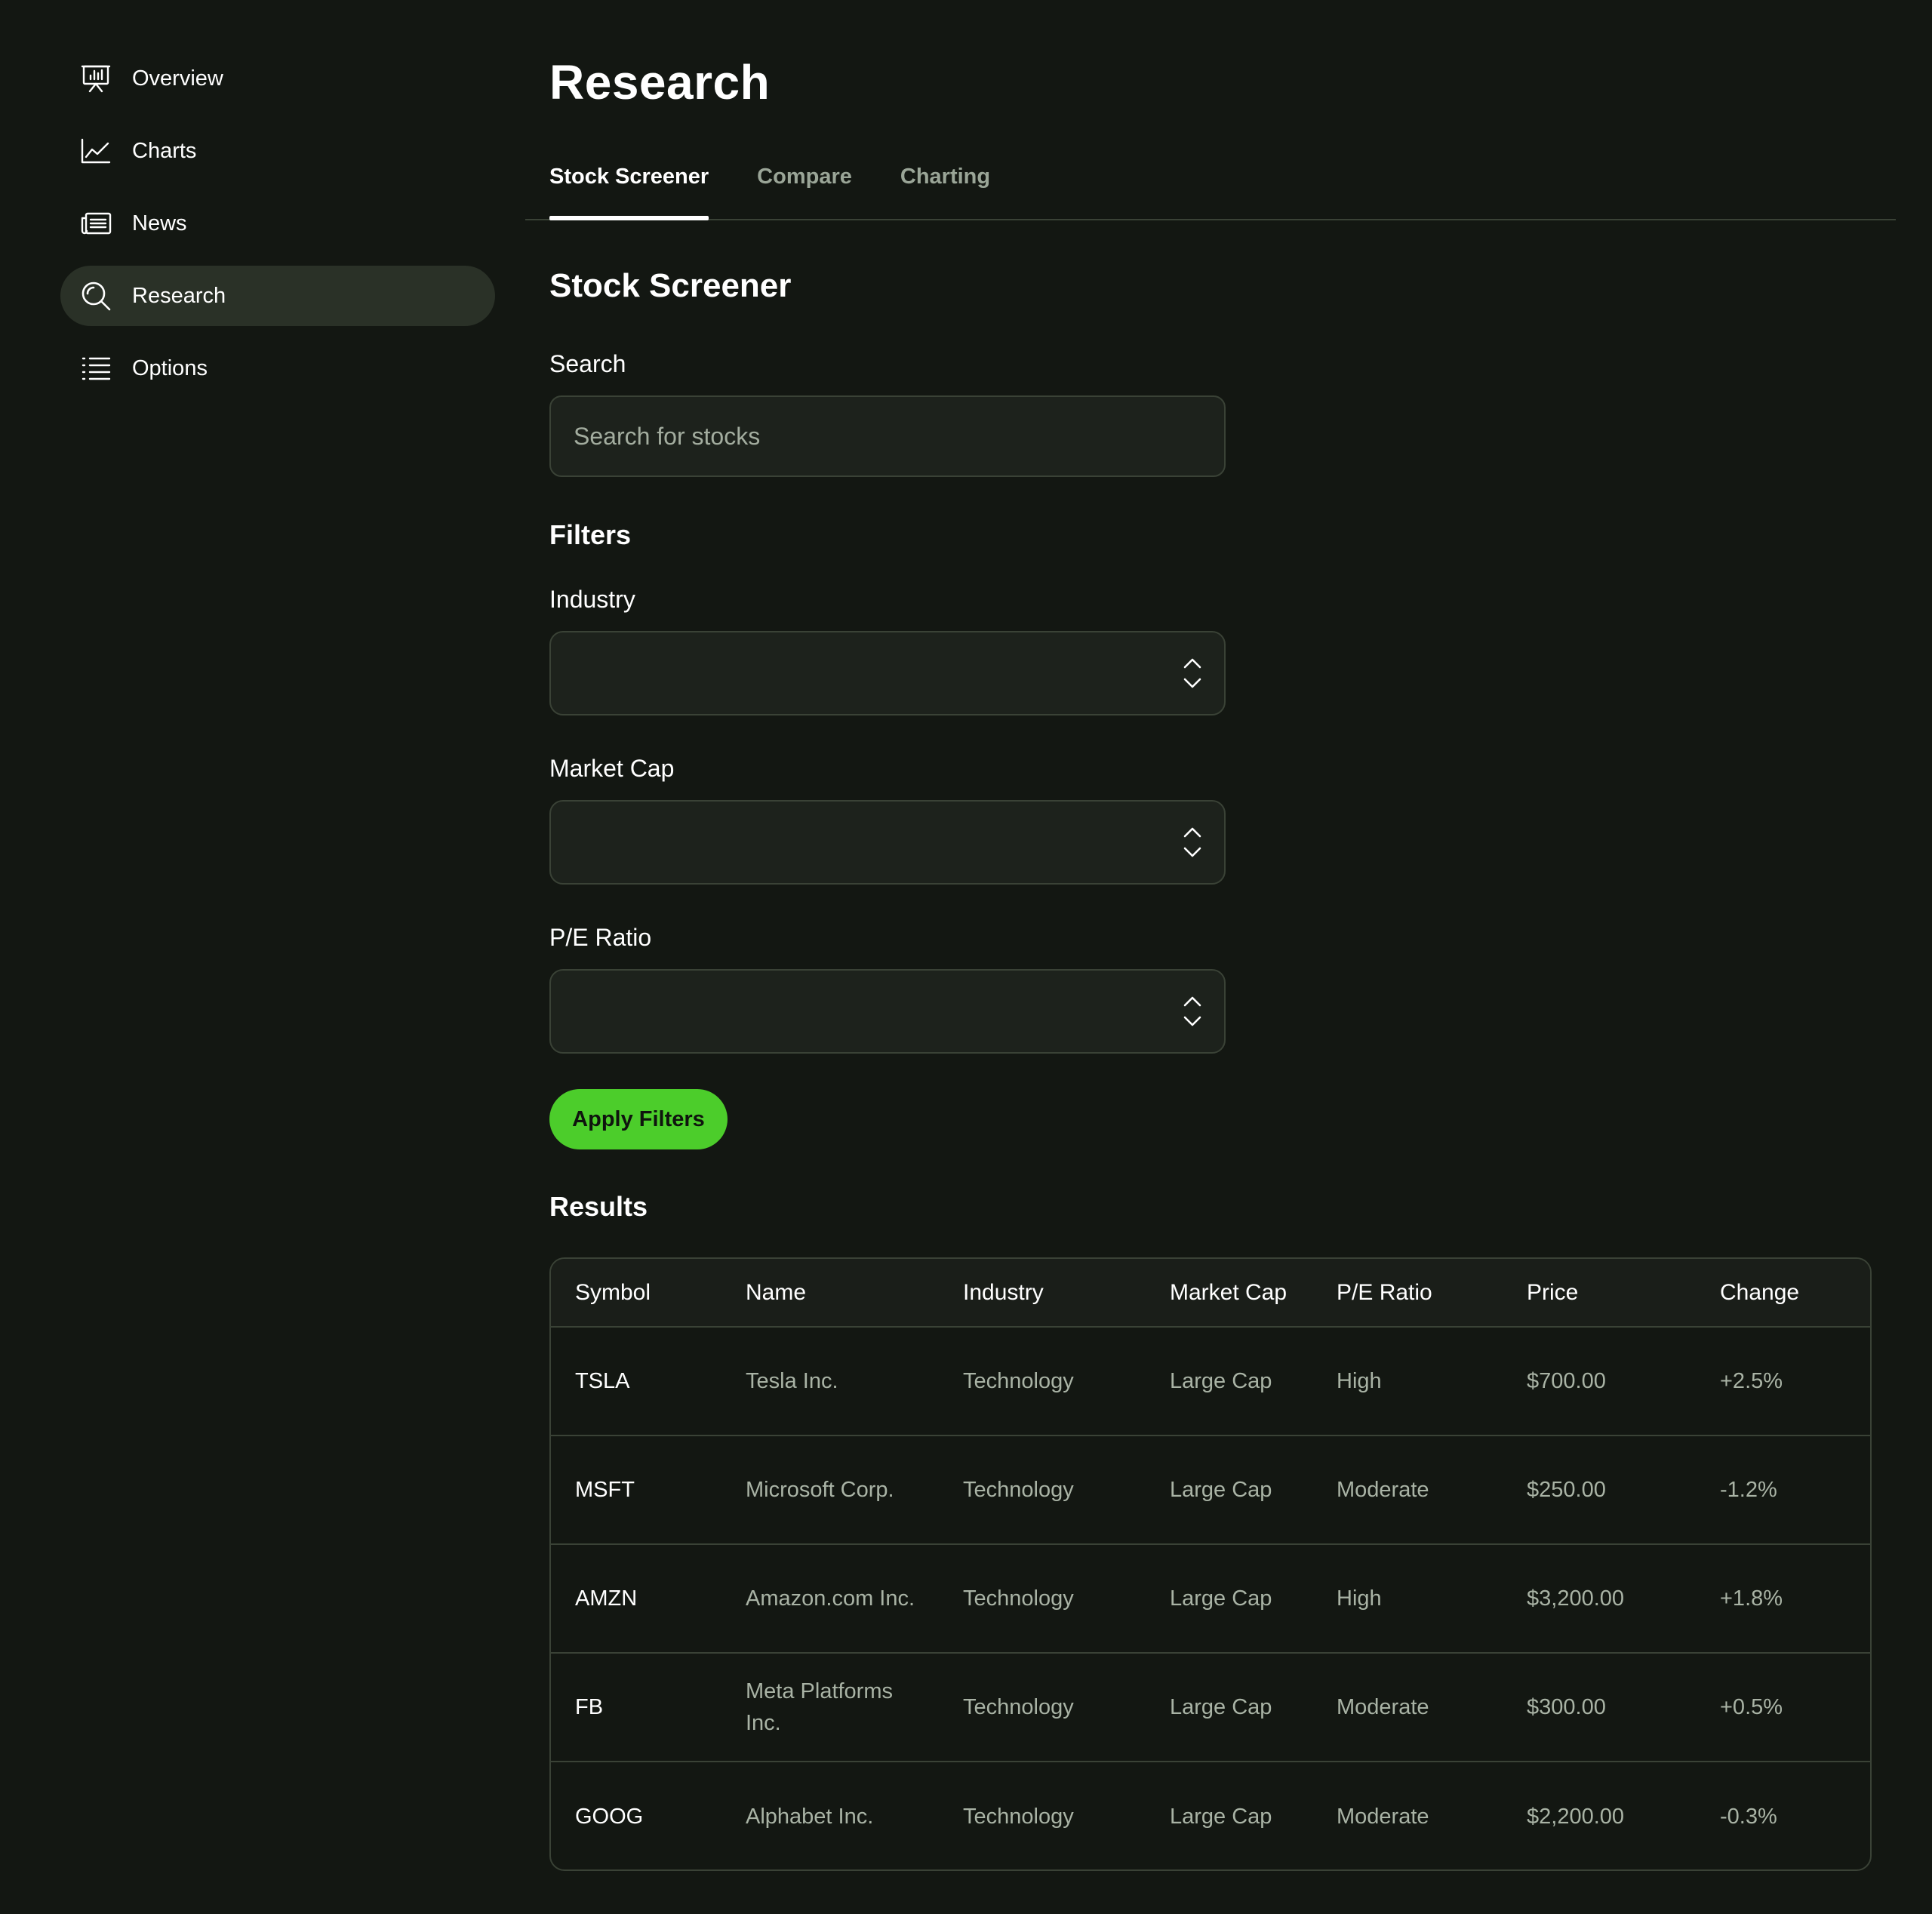 Image resolution: width=1932 pixels, height=1914 pixels. Describe the element at coordinates (945, 188) in the screenshot. I see `tab-charting: Charting` at that location.